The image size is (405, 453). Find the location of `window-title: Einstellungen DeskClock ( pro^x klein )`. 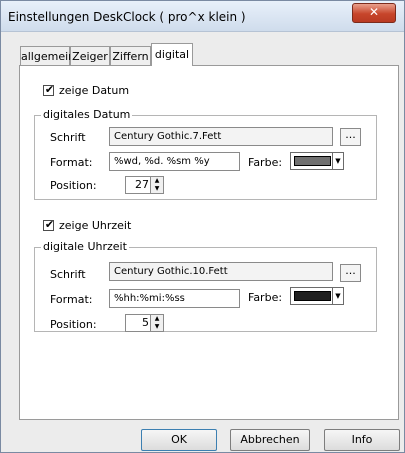

window-title: Einstellungen DeskClock ( pro^x klein ) is located at coordinates (127, 17).